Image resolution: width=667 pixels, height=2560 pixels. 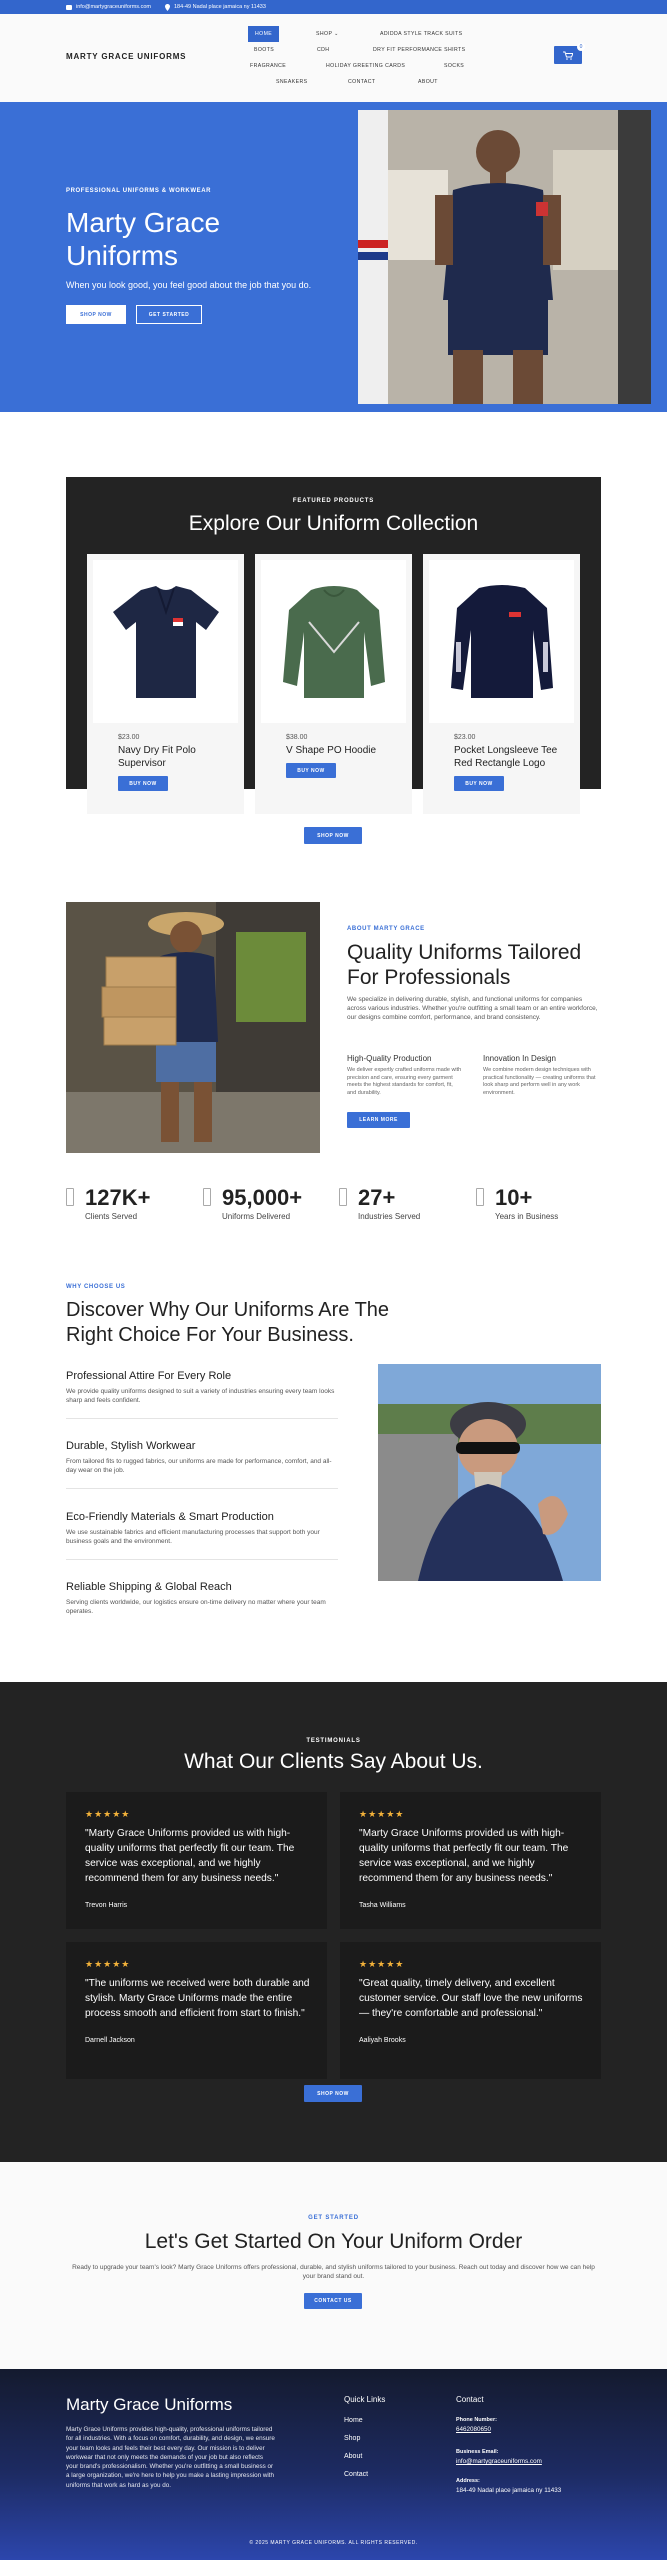 I want to click on footer-link-contact: Contact, so click(x=356, y=2474).